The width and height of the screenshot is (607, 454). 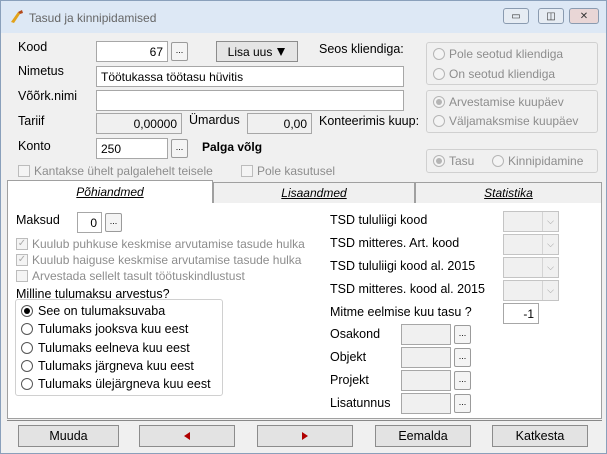 What do you see at coordinates (355, 334) in the screenshot?
I see `dim-label-0: Osakond` at bounding box center [355, 334].